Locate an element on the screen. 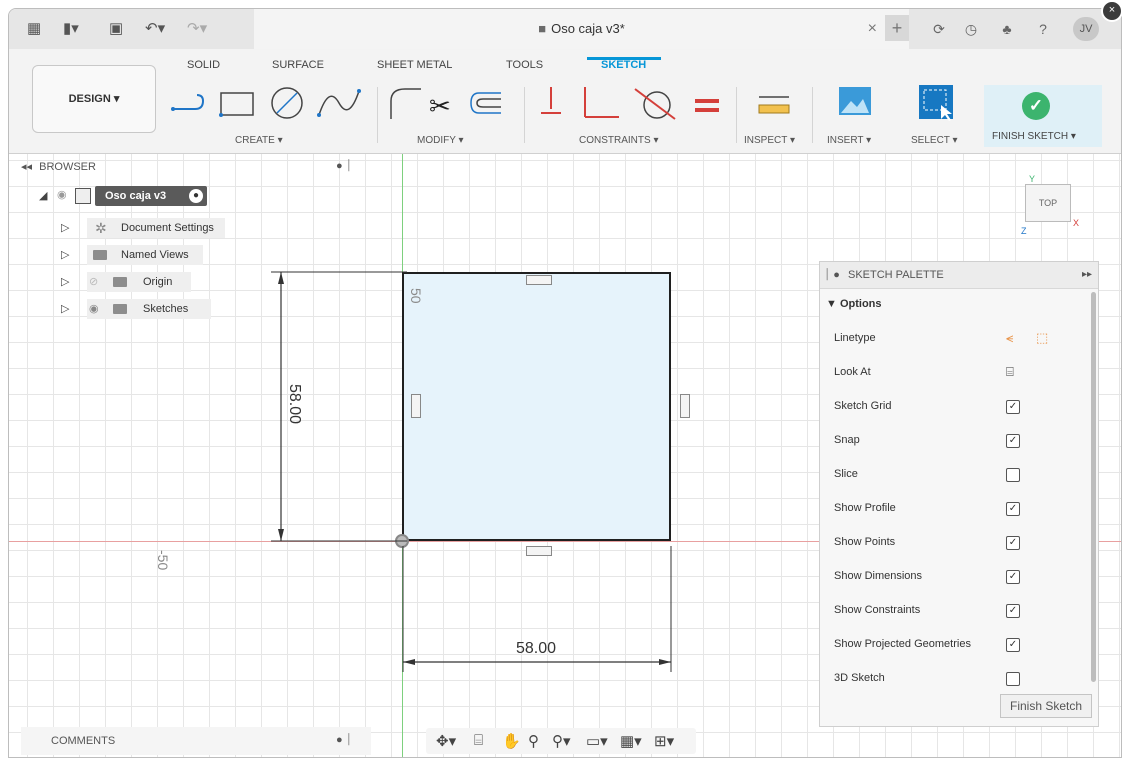 The height and width of the screenshot is (758, 1123). browser-item-origin: ▷ ⊘ Origin is located at coordinates (126, 282).